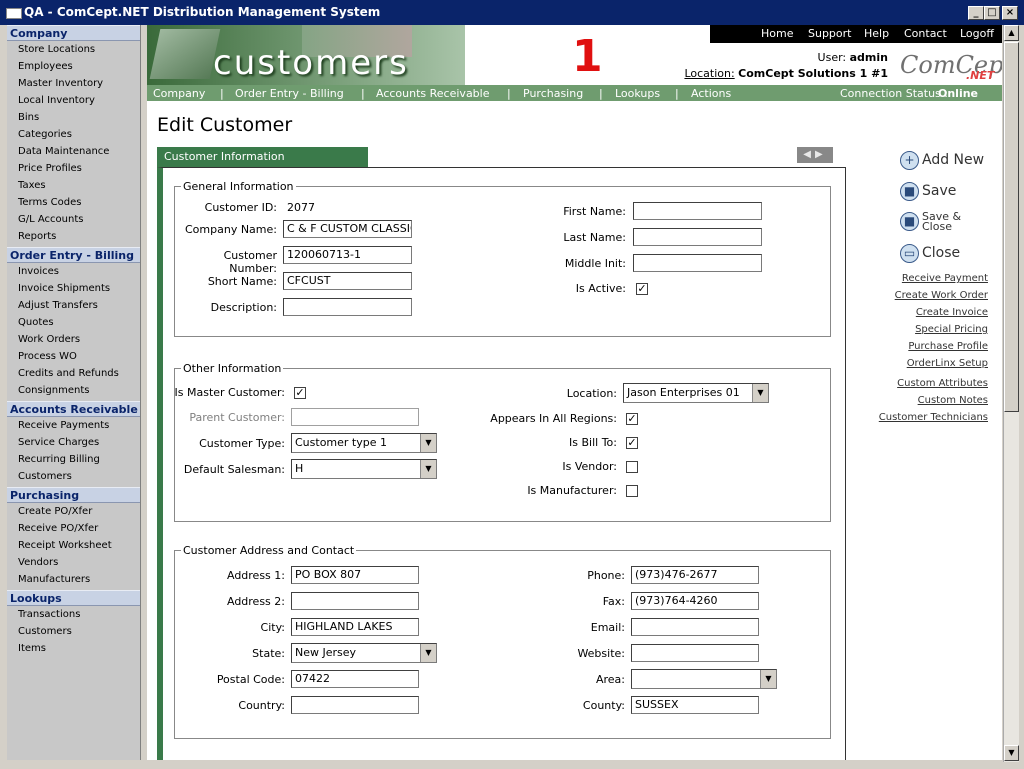  Describe the element at coordinates (632, 419) in the screenshot. I see `appears-all-regions-checkbox: ✓` at that location.